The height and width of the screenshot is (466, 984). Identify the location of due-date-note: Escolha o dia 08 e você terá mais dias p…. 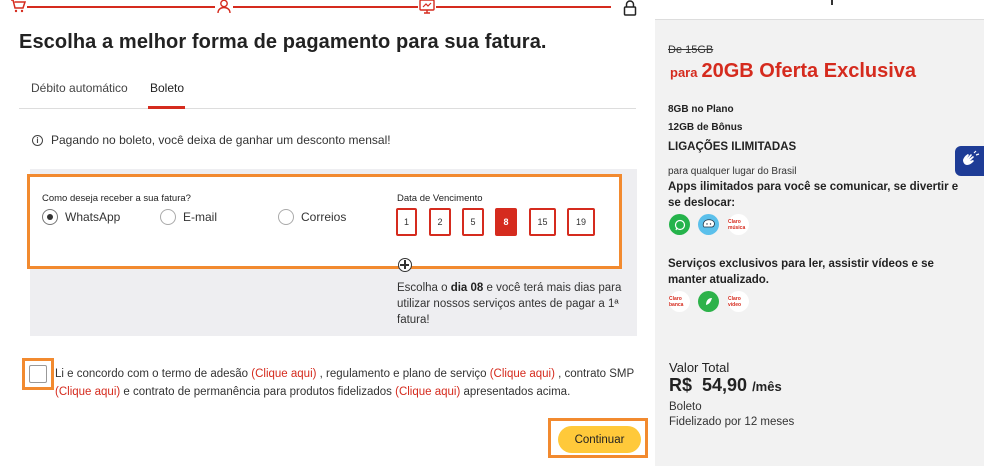
(513, 304).